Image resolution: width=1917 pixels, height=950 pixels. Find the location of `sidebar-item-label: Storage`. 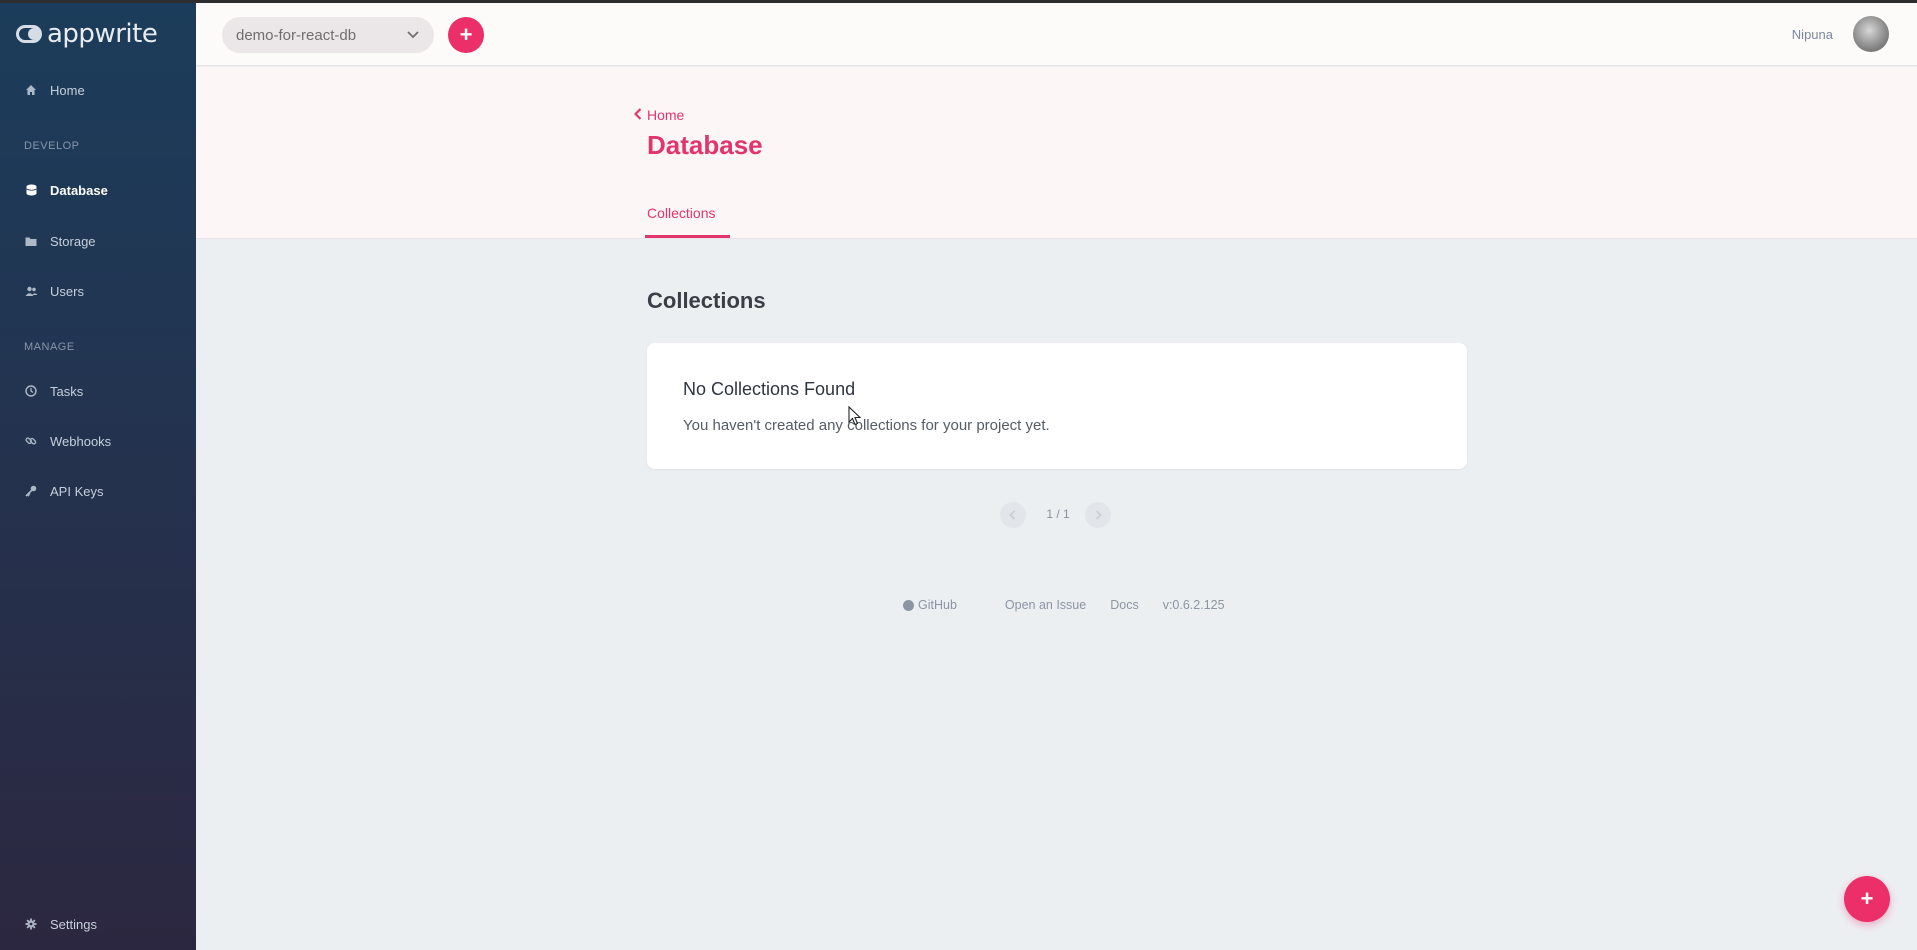

sidebar-item-label: Storage is located at coordinates (73, 241).